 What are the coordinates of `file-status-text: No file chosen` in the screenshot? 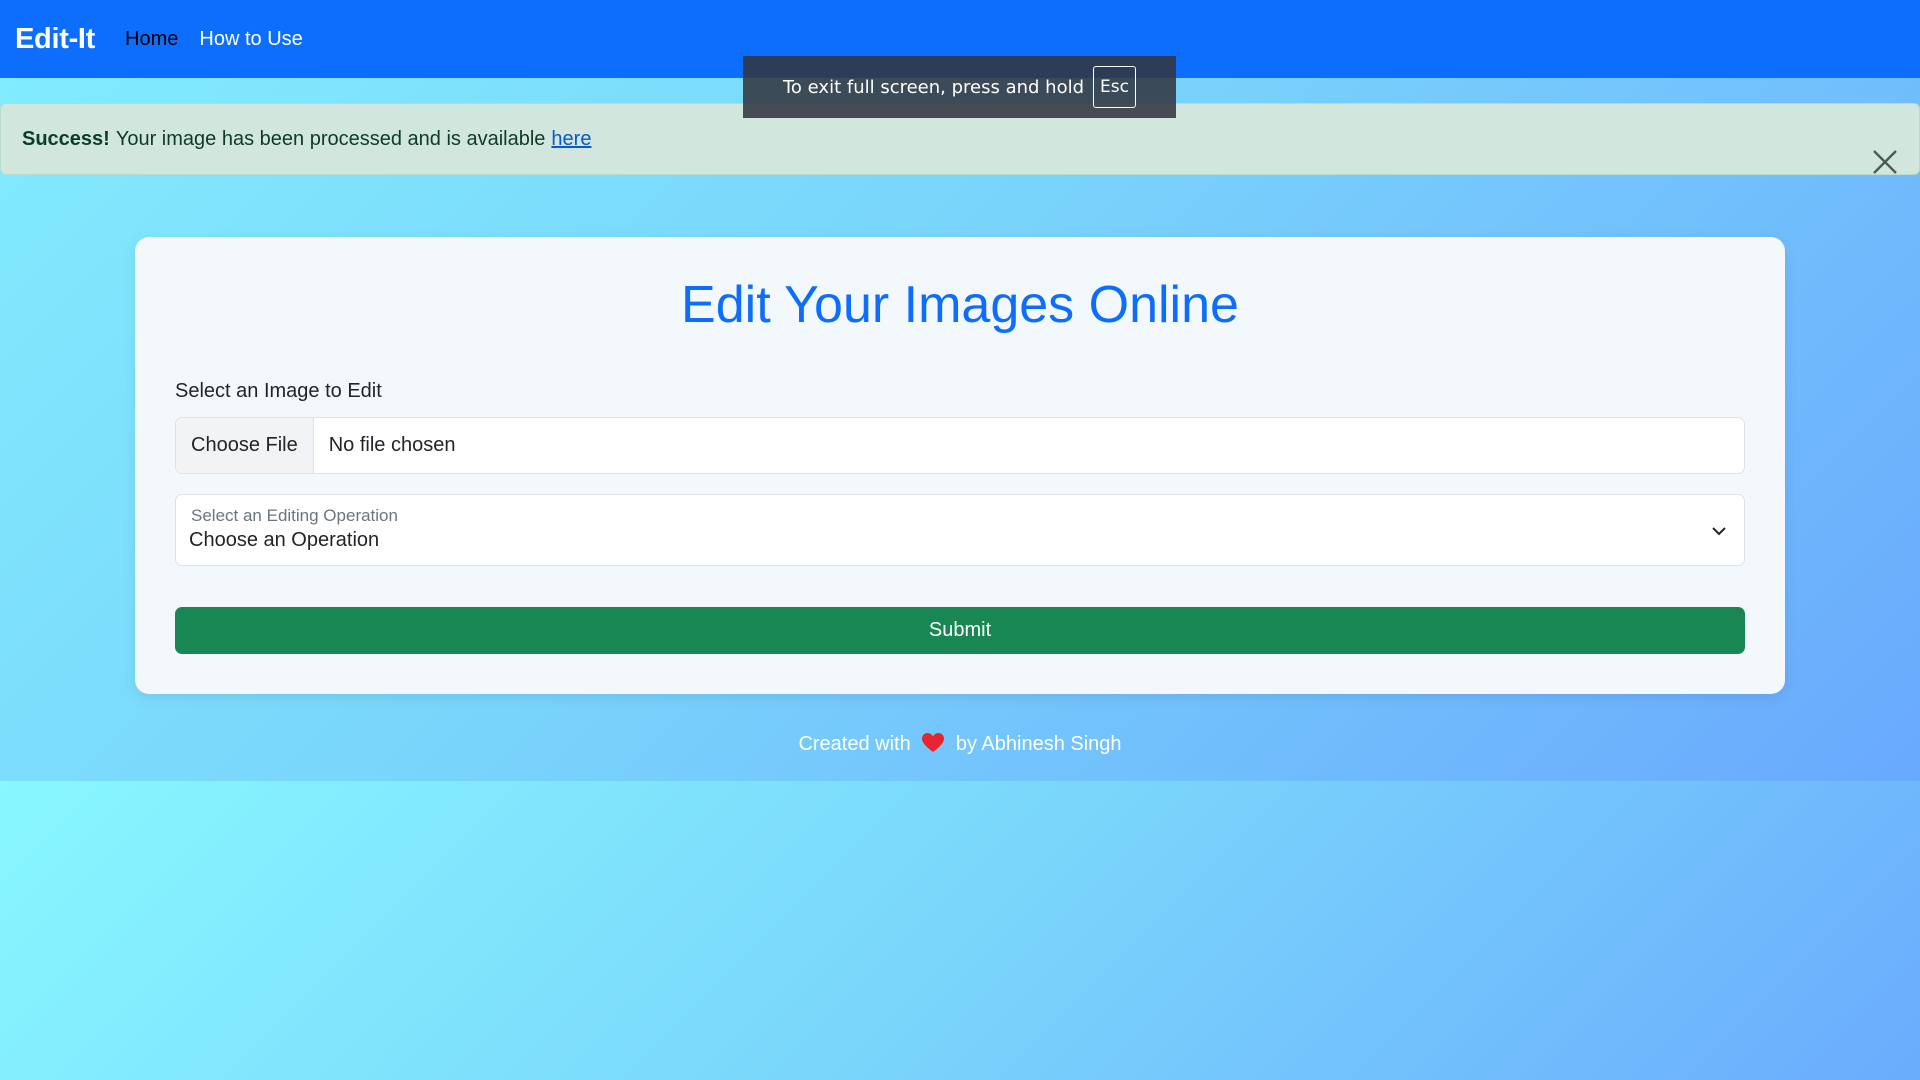 It's located at (392, 445).